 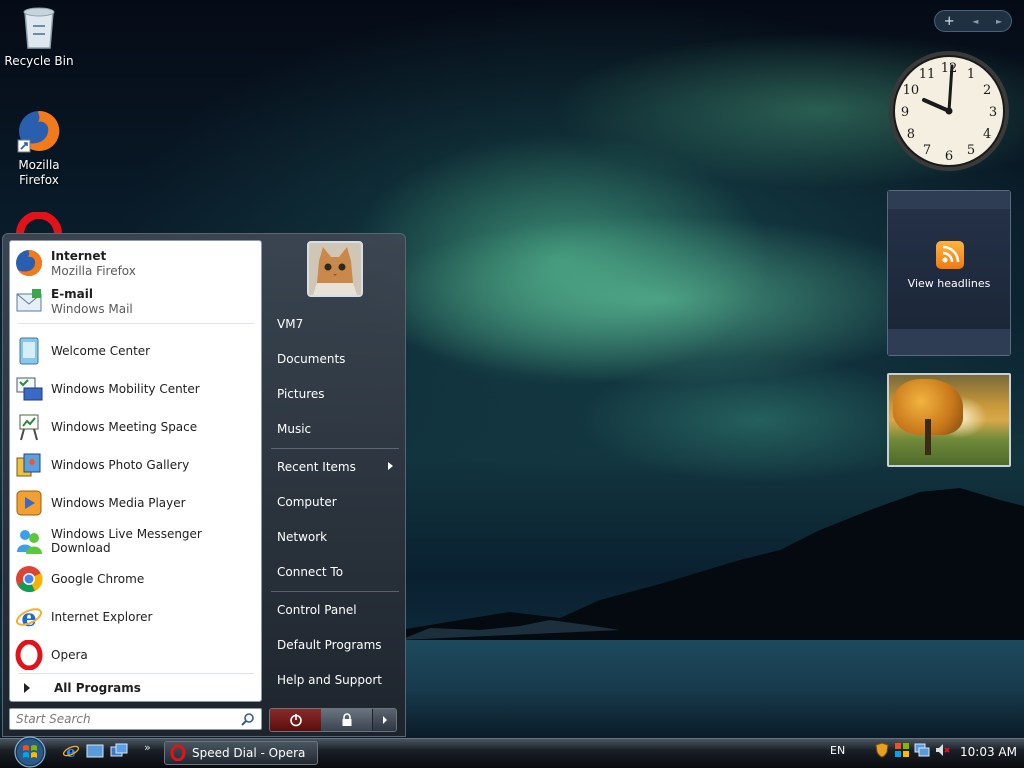 I want to click on program-welcome-center: Welcome Center, so click(x=135, y=351).